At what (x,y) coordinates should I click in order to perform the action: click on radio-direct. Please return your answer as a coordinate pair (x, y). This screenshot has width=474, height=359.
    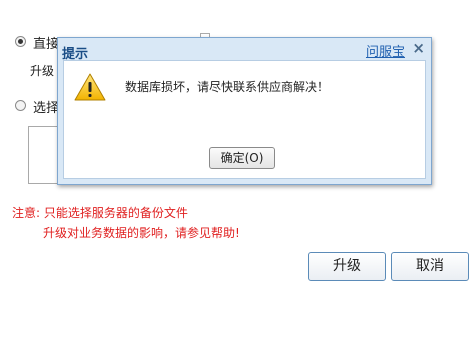
    Looking at the image, I should click on (20, 41).